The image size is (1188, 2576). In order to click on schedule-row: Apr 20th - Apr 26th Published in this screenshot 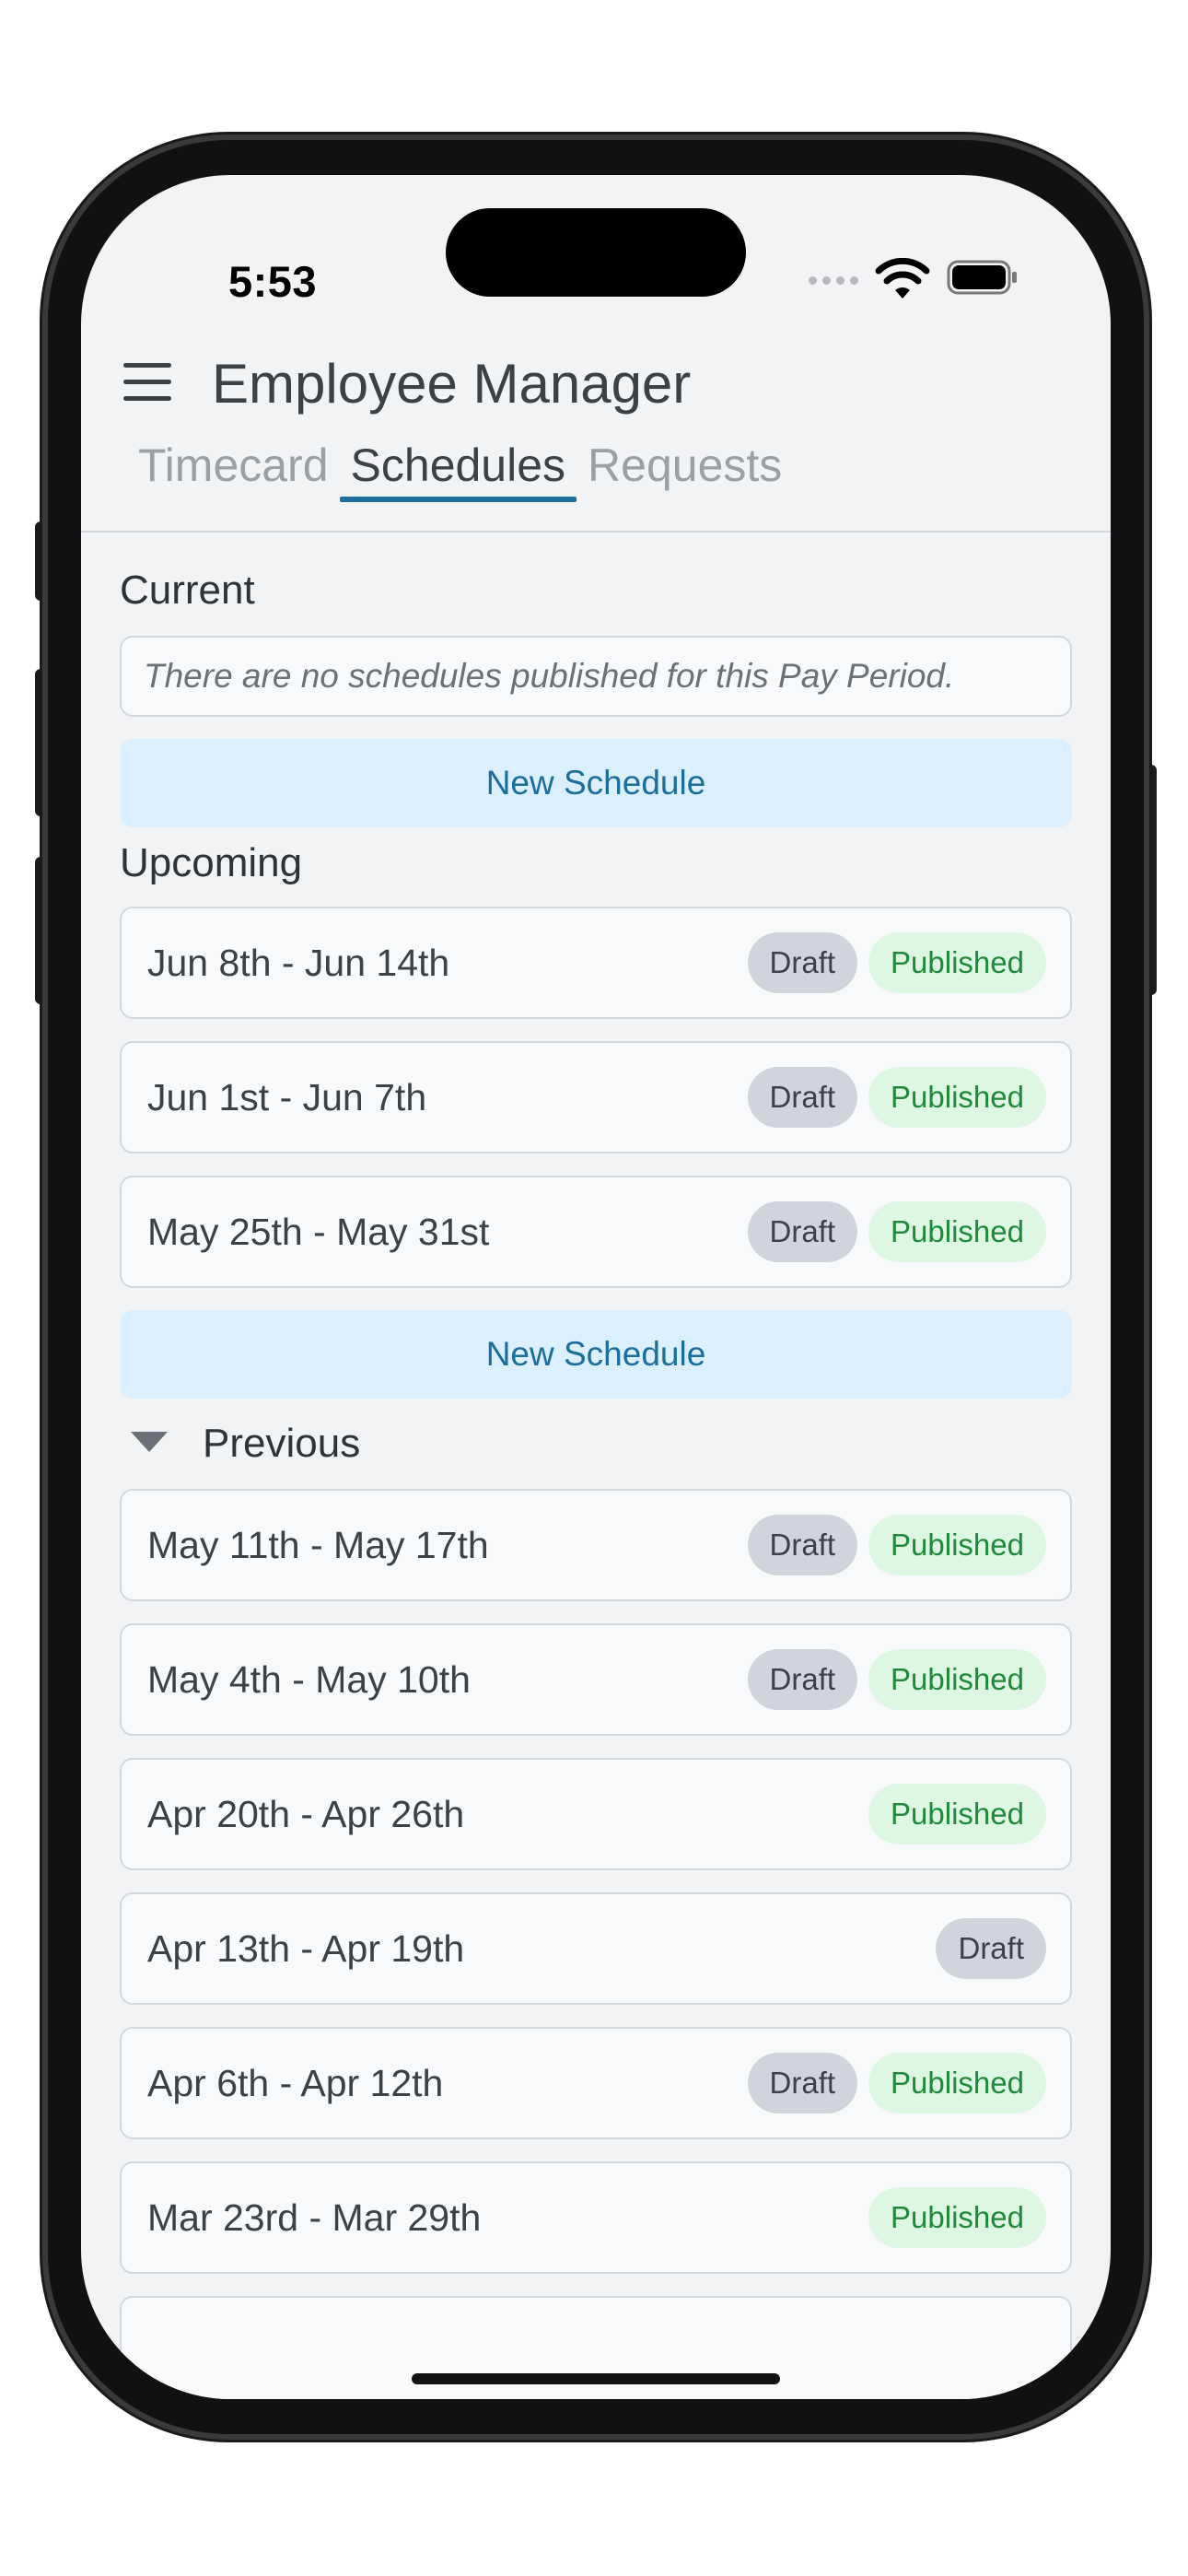, I will do `click(596, 1814)`.